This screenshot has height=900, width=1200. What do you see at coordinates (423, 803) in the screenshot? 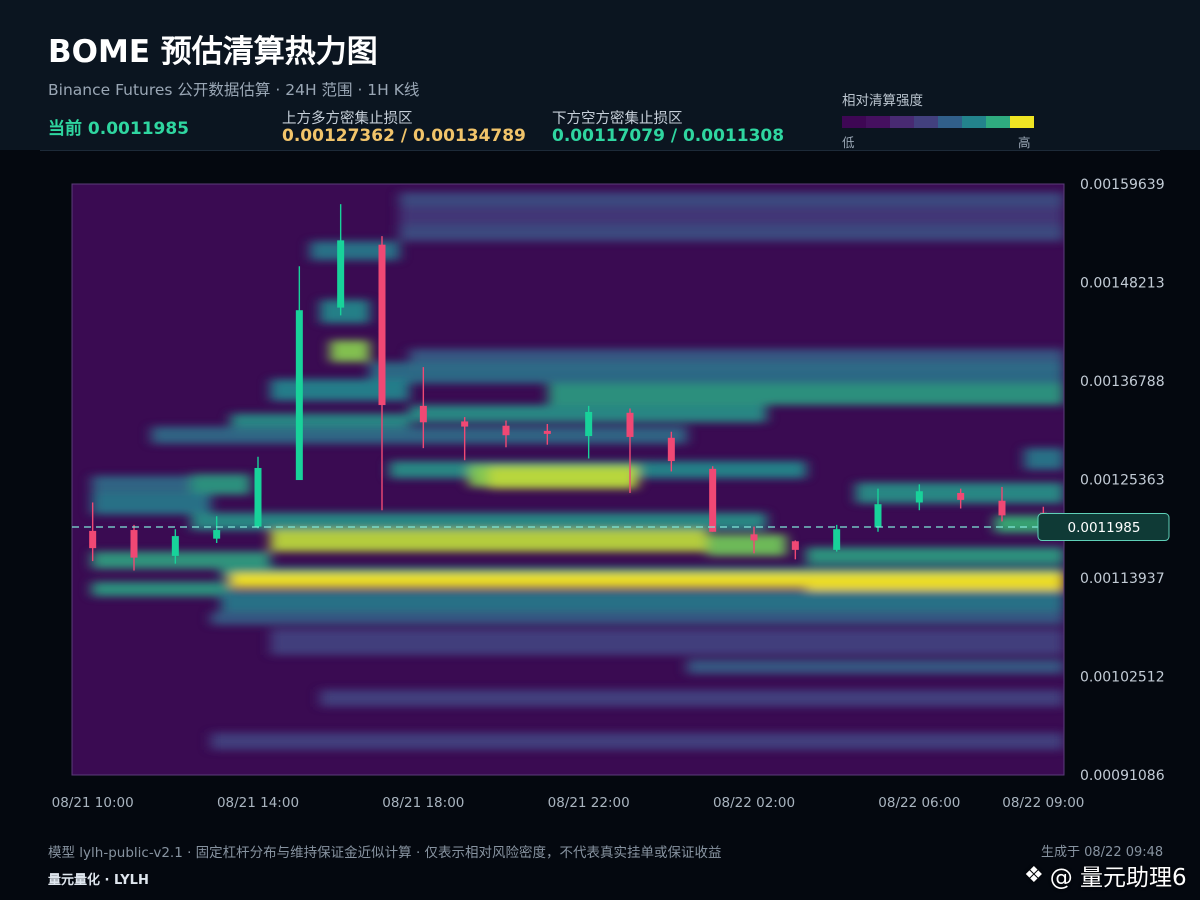
I see `x-tick-label: 08/21 18:00` at bounding box center [423, 803].